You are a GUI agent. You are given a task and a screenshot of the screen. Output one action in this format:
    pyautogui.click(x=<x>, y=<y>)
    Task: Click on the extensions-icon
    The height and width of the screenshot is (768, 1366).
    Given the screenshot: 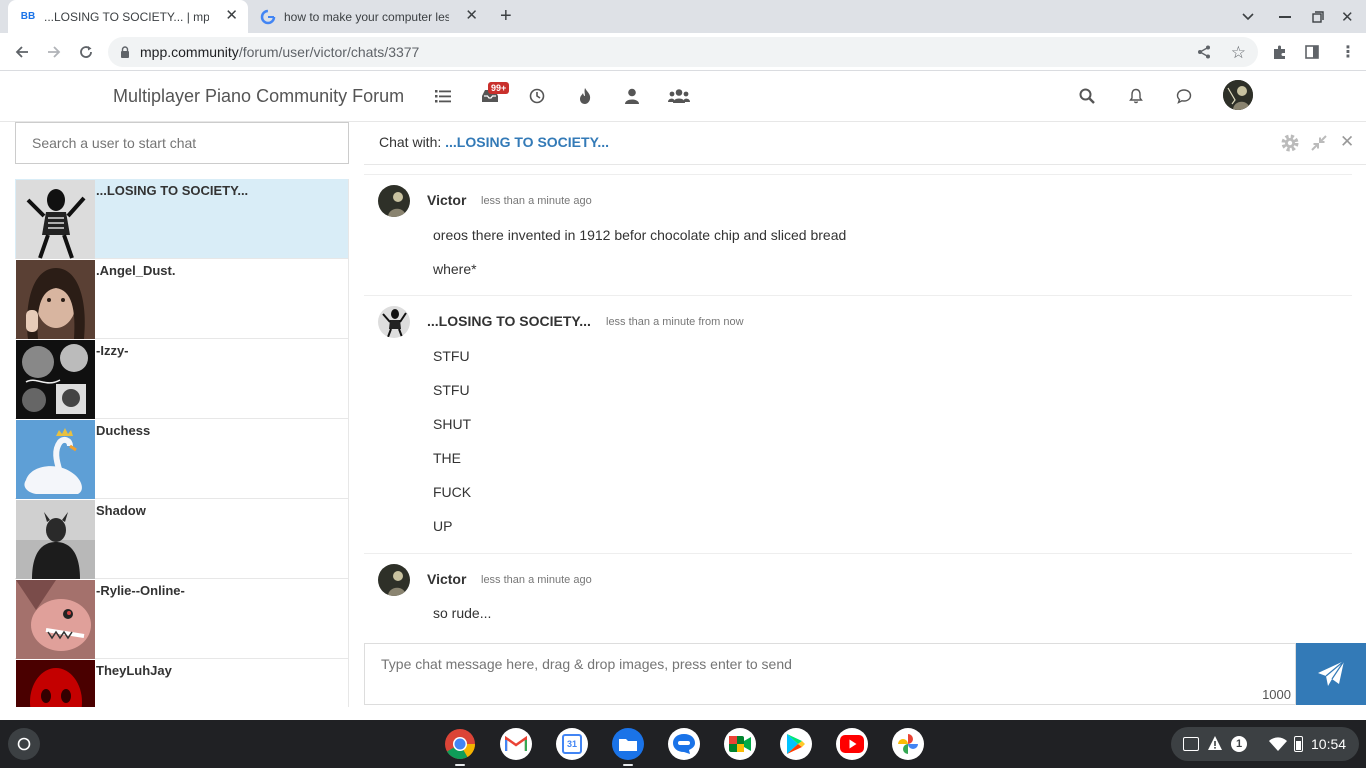 What is the action you would take?
    pyautogui.click(x=1280, y=52)
    